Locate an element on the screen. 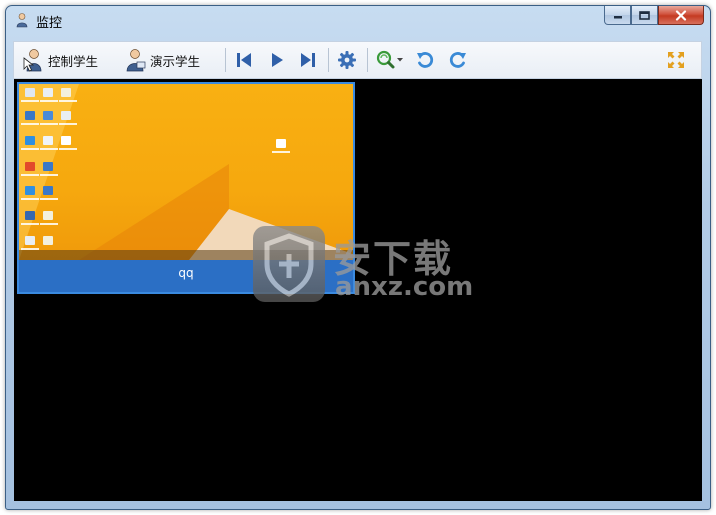 Image resolution: width=716 pixels, height=515 pixels. rotate-left-icon is located at coordinates (425, 60).